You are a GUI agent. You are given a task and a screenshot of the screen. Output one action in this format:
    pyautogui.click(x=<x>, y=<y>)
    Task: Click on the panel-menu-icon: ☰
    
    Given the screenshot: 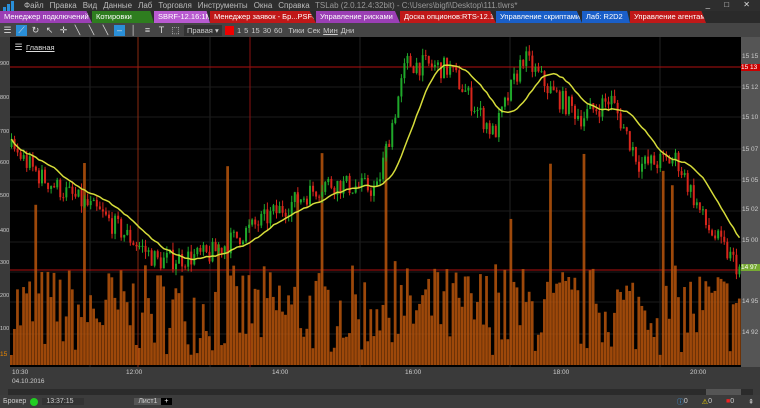 What is the action you would take?
    pyautogui.click(x=18, y=47)
    